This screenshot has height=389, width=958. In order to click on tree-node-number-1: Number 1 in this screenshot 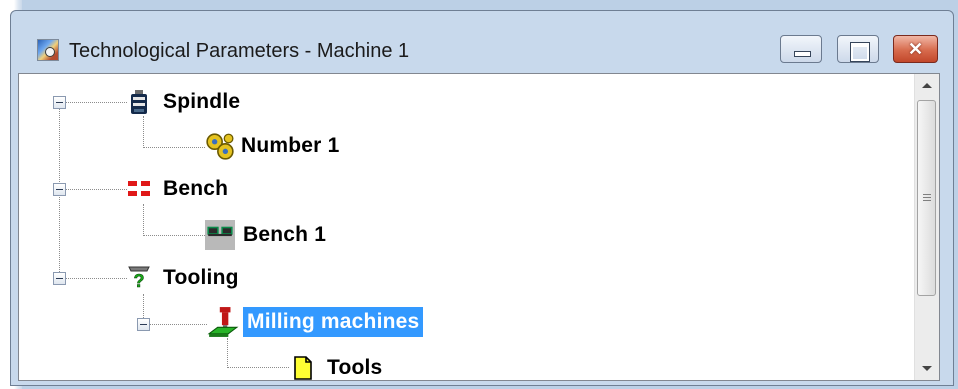, I will do `click(274, 146)`.